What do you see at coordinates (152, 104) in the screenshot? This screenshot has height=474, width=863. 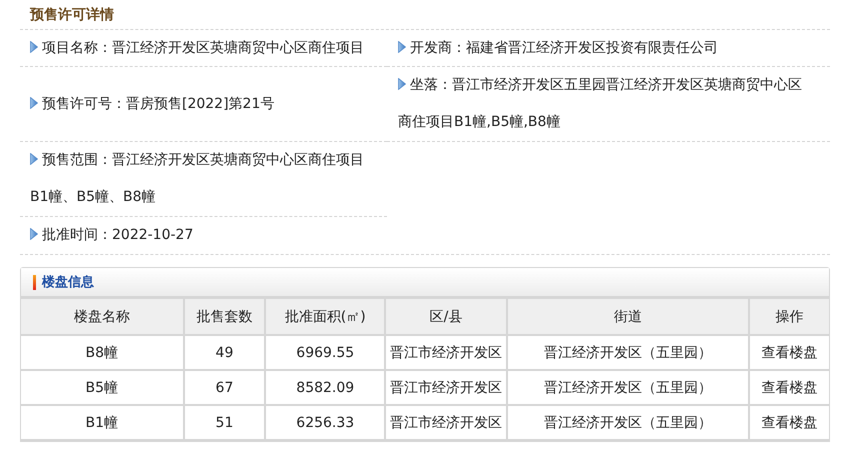 I see `detail-text: 预售许可号：晋房预售[2022]第21号` at bounding box center [152, 104].